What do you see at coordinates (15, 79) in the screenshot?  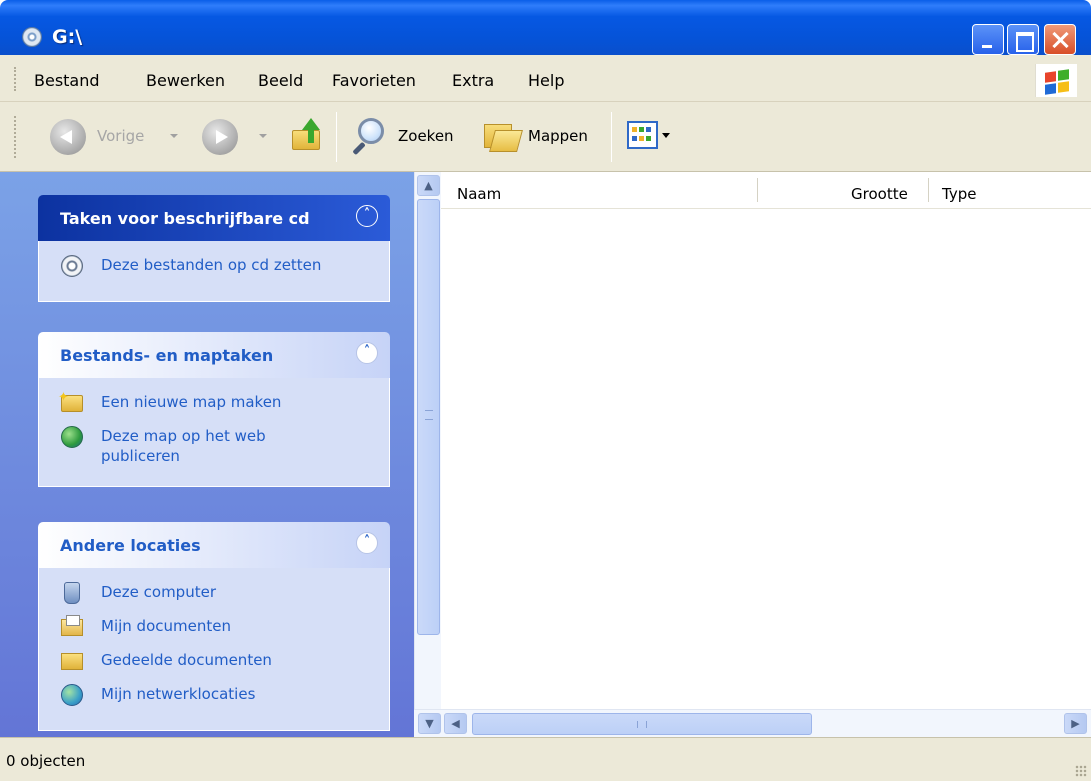 I see `menu-grip` at bounding box center [15, 79].